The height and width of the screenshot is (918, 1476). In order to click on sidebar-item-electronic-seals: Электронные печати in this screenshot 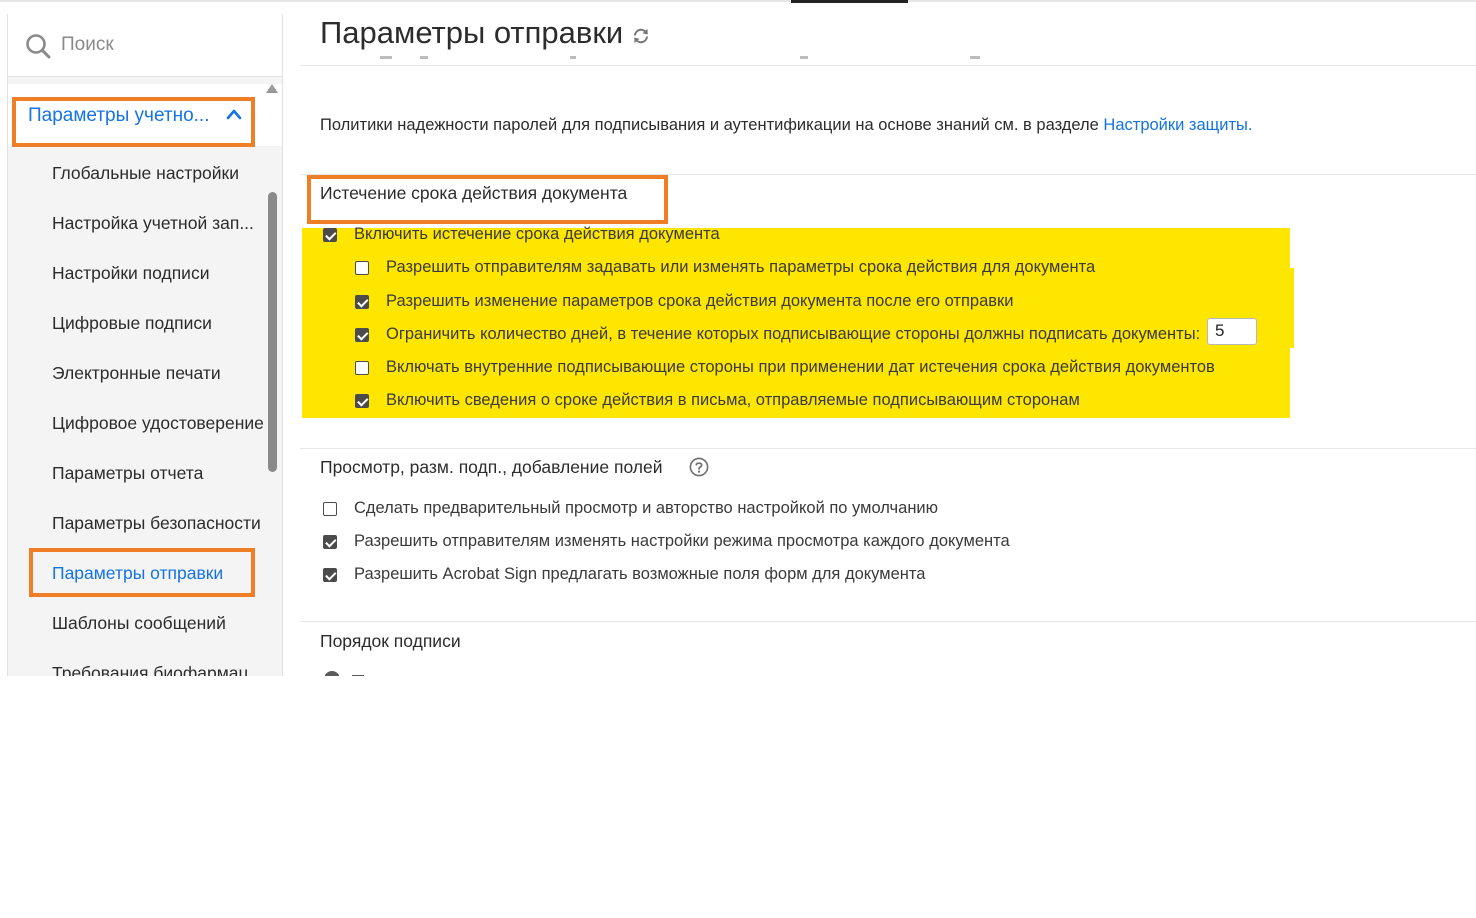, I will do `click(150, 373)`.